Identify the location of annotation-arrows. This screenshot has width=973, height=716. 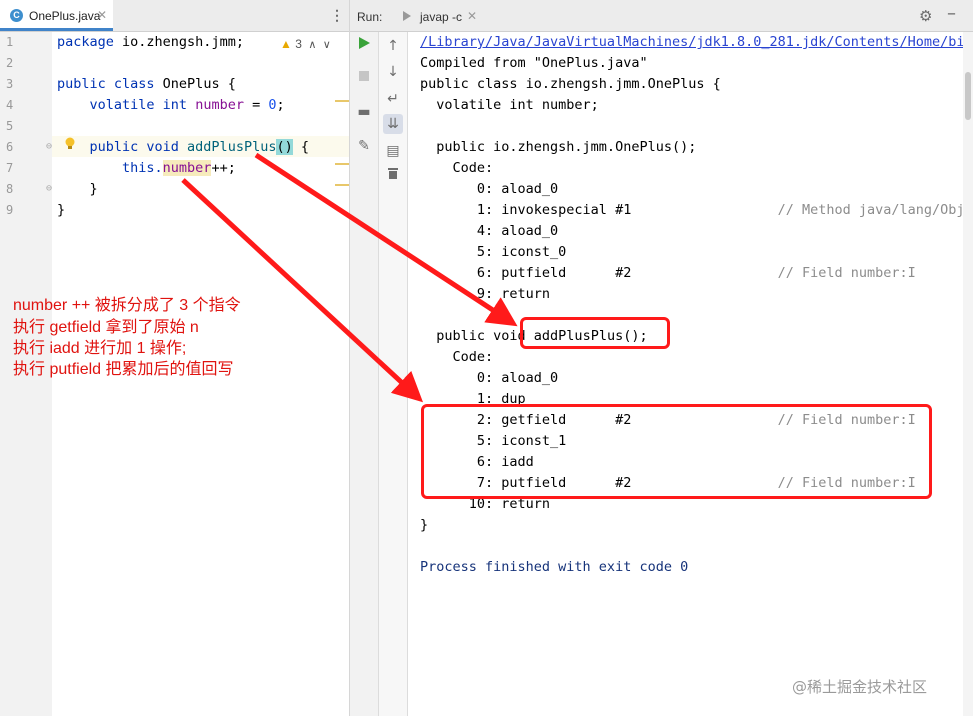
(349, 277).